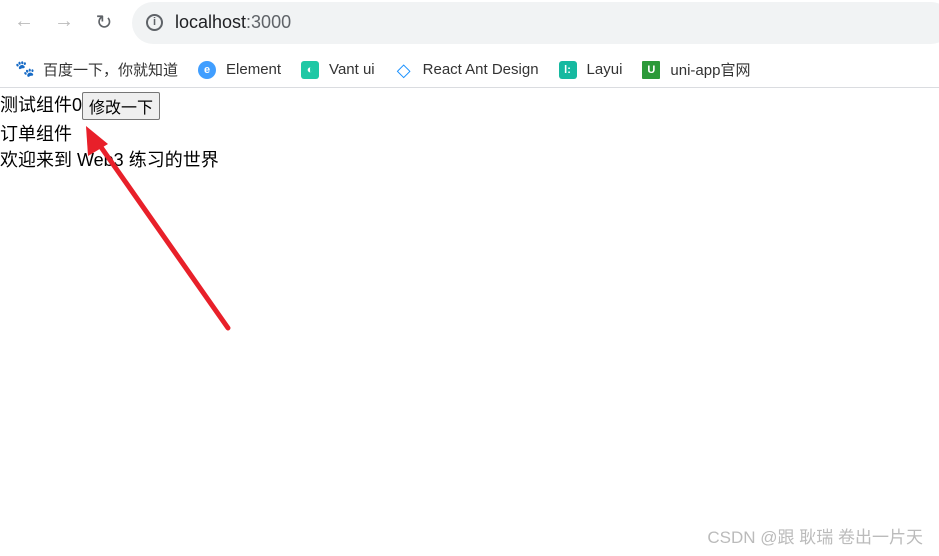 The width and height of the screenshot is (939, 556). I want to click on annotation-arrow, so click(158, 228).